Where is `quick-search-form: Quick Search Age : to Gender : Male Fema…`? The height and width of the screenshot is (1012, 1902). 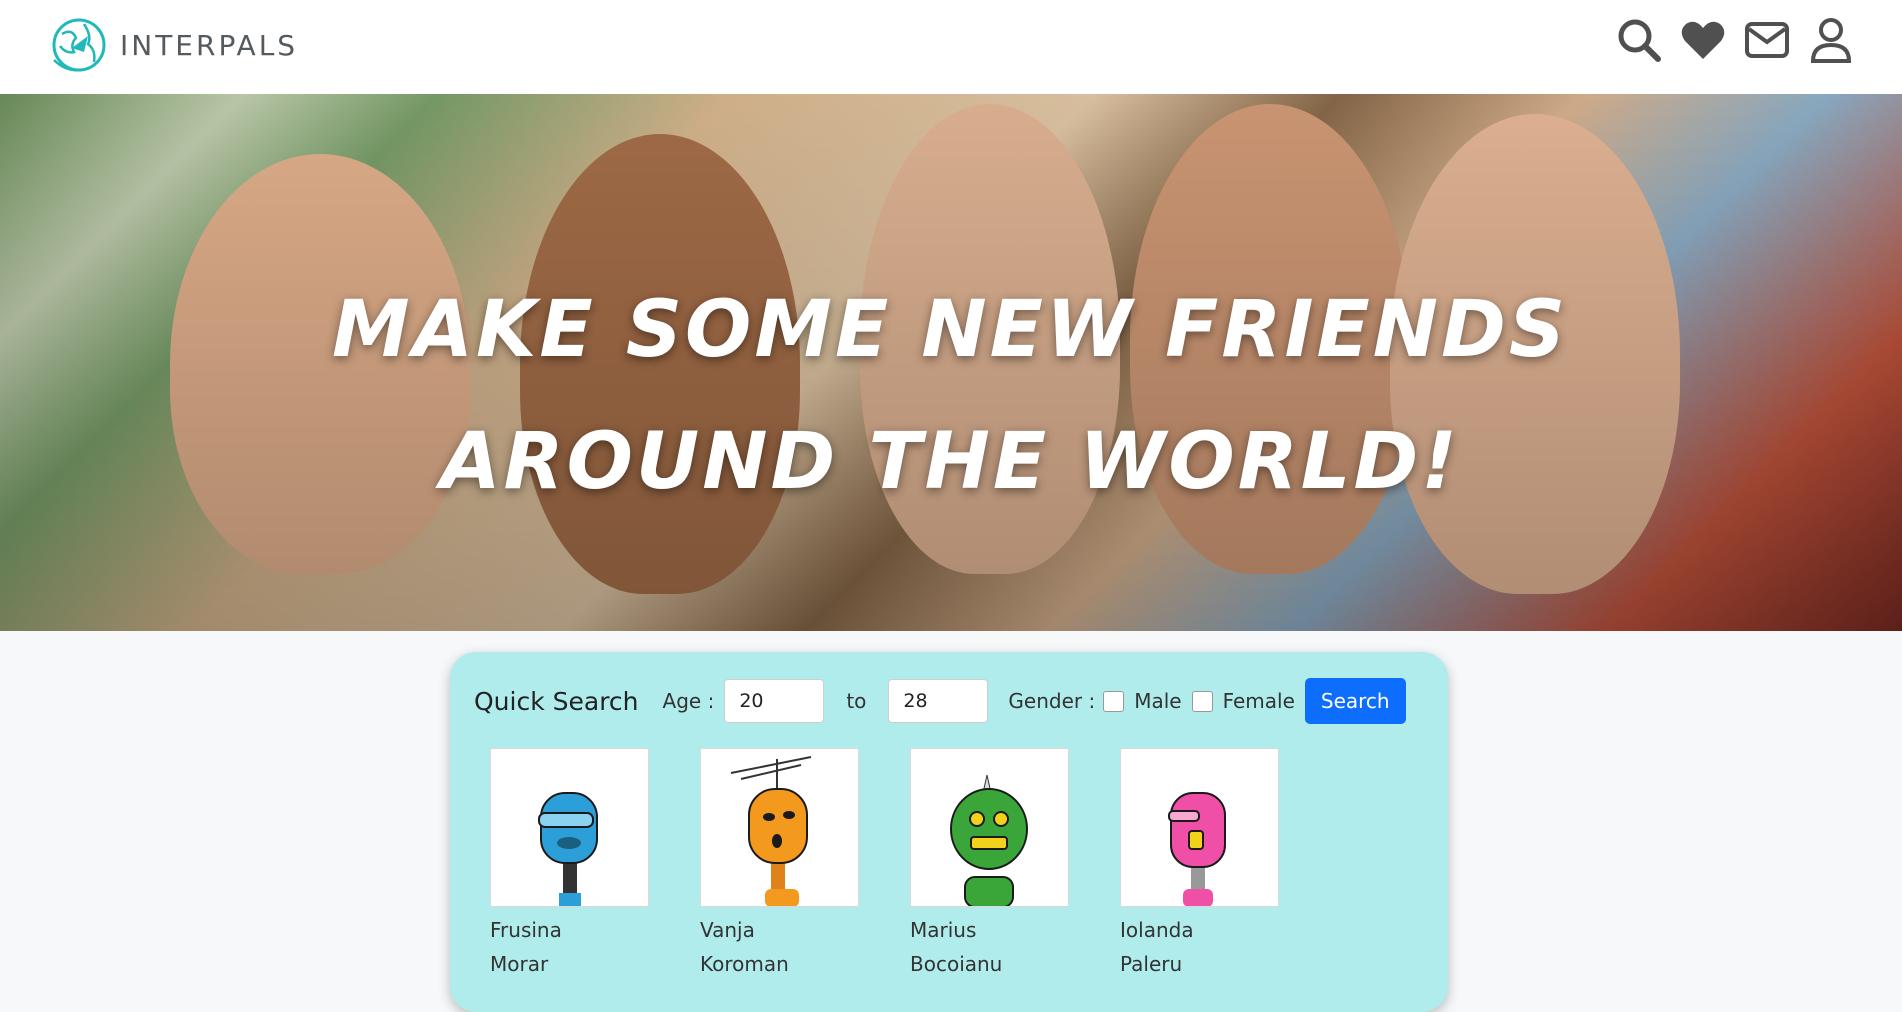 quick-search-form: Quick Search Age : to Gender : Male Fema… is located at coordinates (940, 701).